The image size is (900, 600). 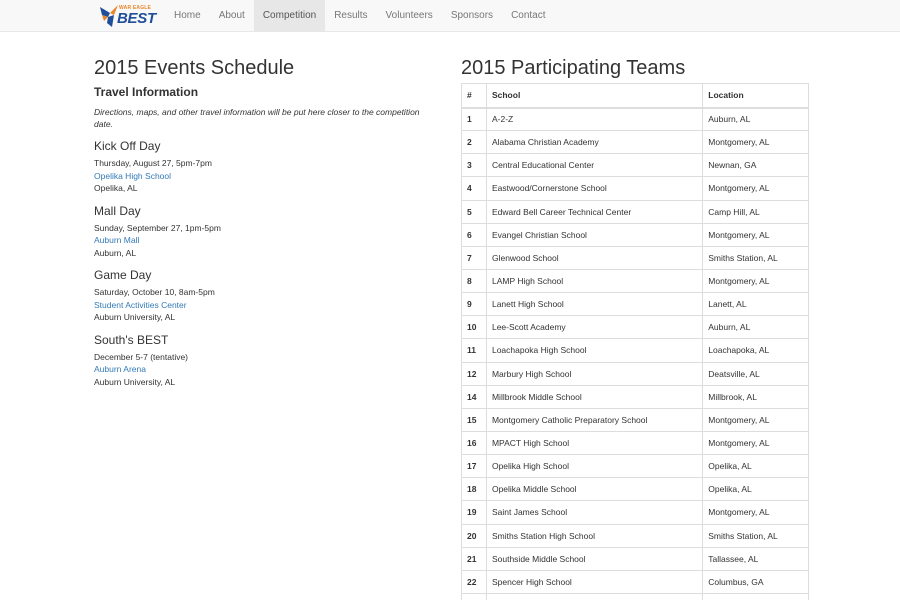 What do you see at coordinates (755, 581) in the screenshot?
I see `team-location: Columbus, GA` at bounding box center [755, 581].